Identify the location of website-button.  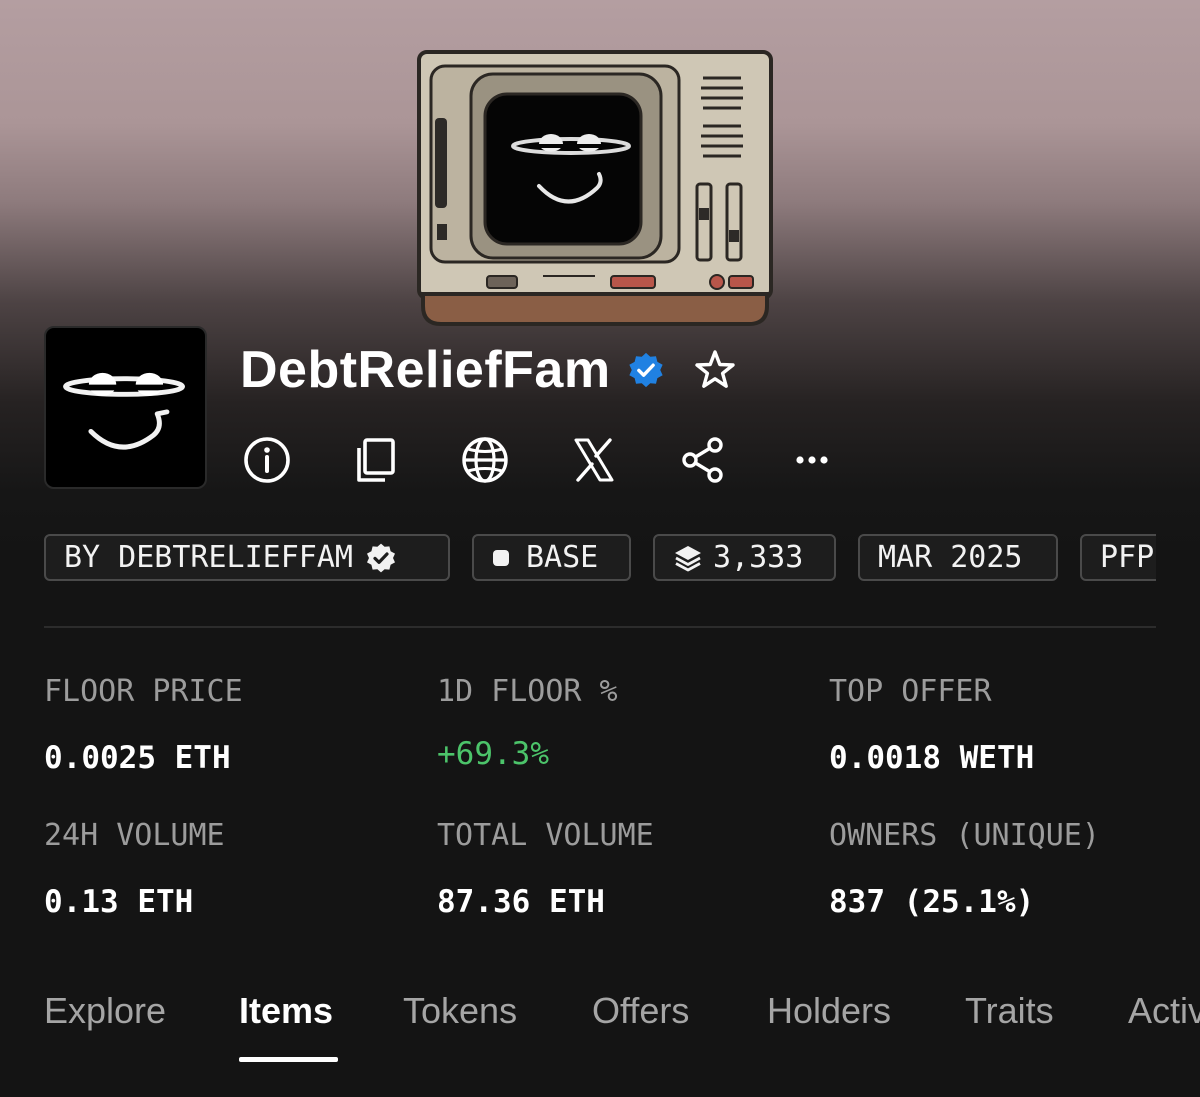
(485, 460).